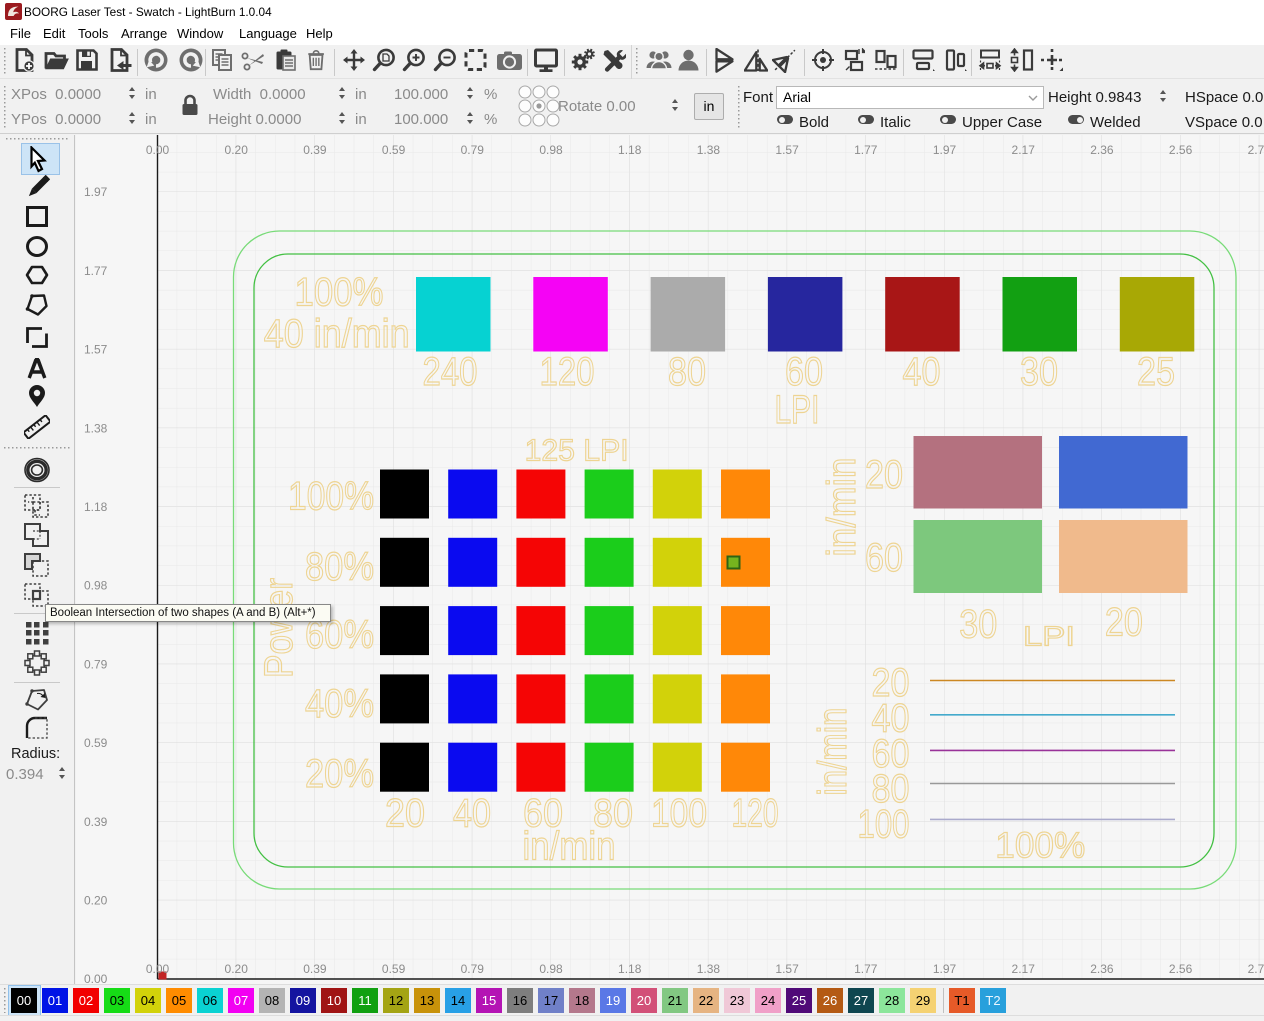 The height and width of the screenshot is (1021, 1264). What do you see at coordinates (687, 372) in the screenshot?
I see `svg-text: 80` at bounding box center [687, 372].